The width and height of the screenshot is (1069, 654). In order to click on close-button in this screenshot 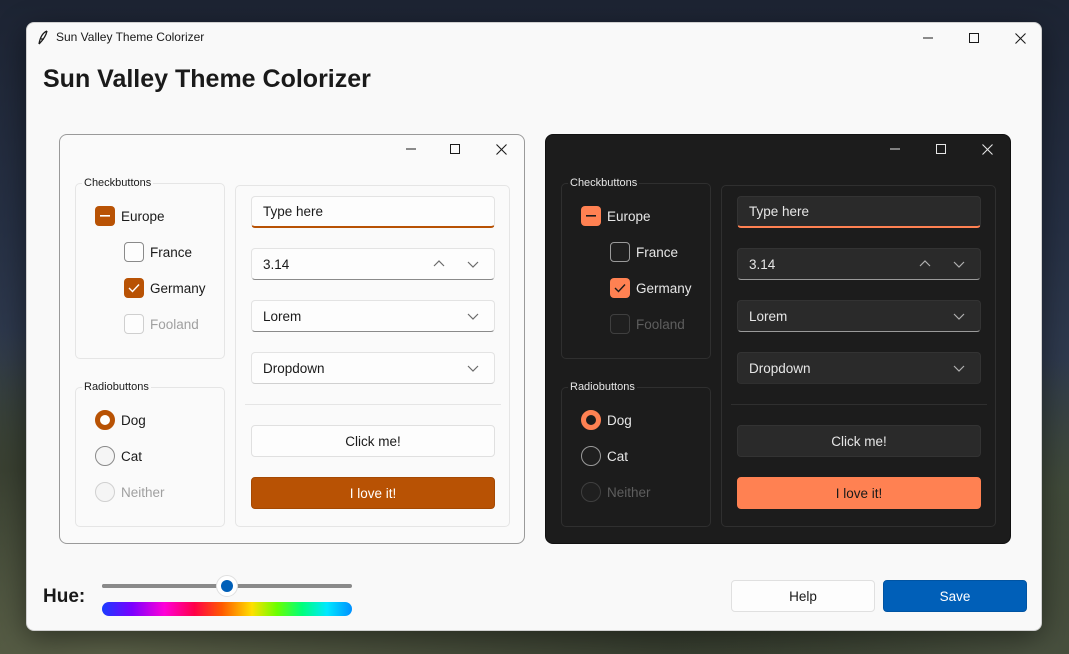, I will do `click(1019, 38)`.